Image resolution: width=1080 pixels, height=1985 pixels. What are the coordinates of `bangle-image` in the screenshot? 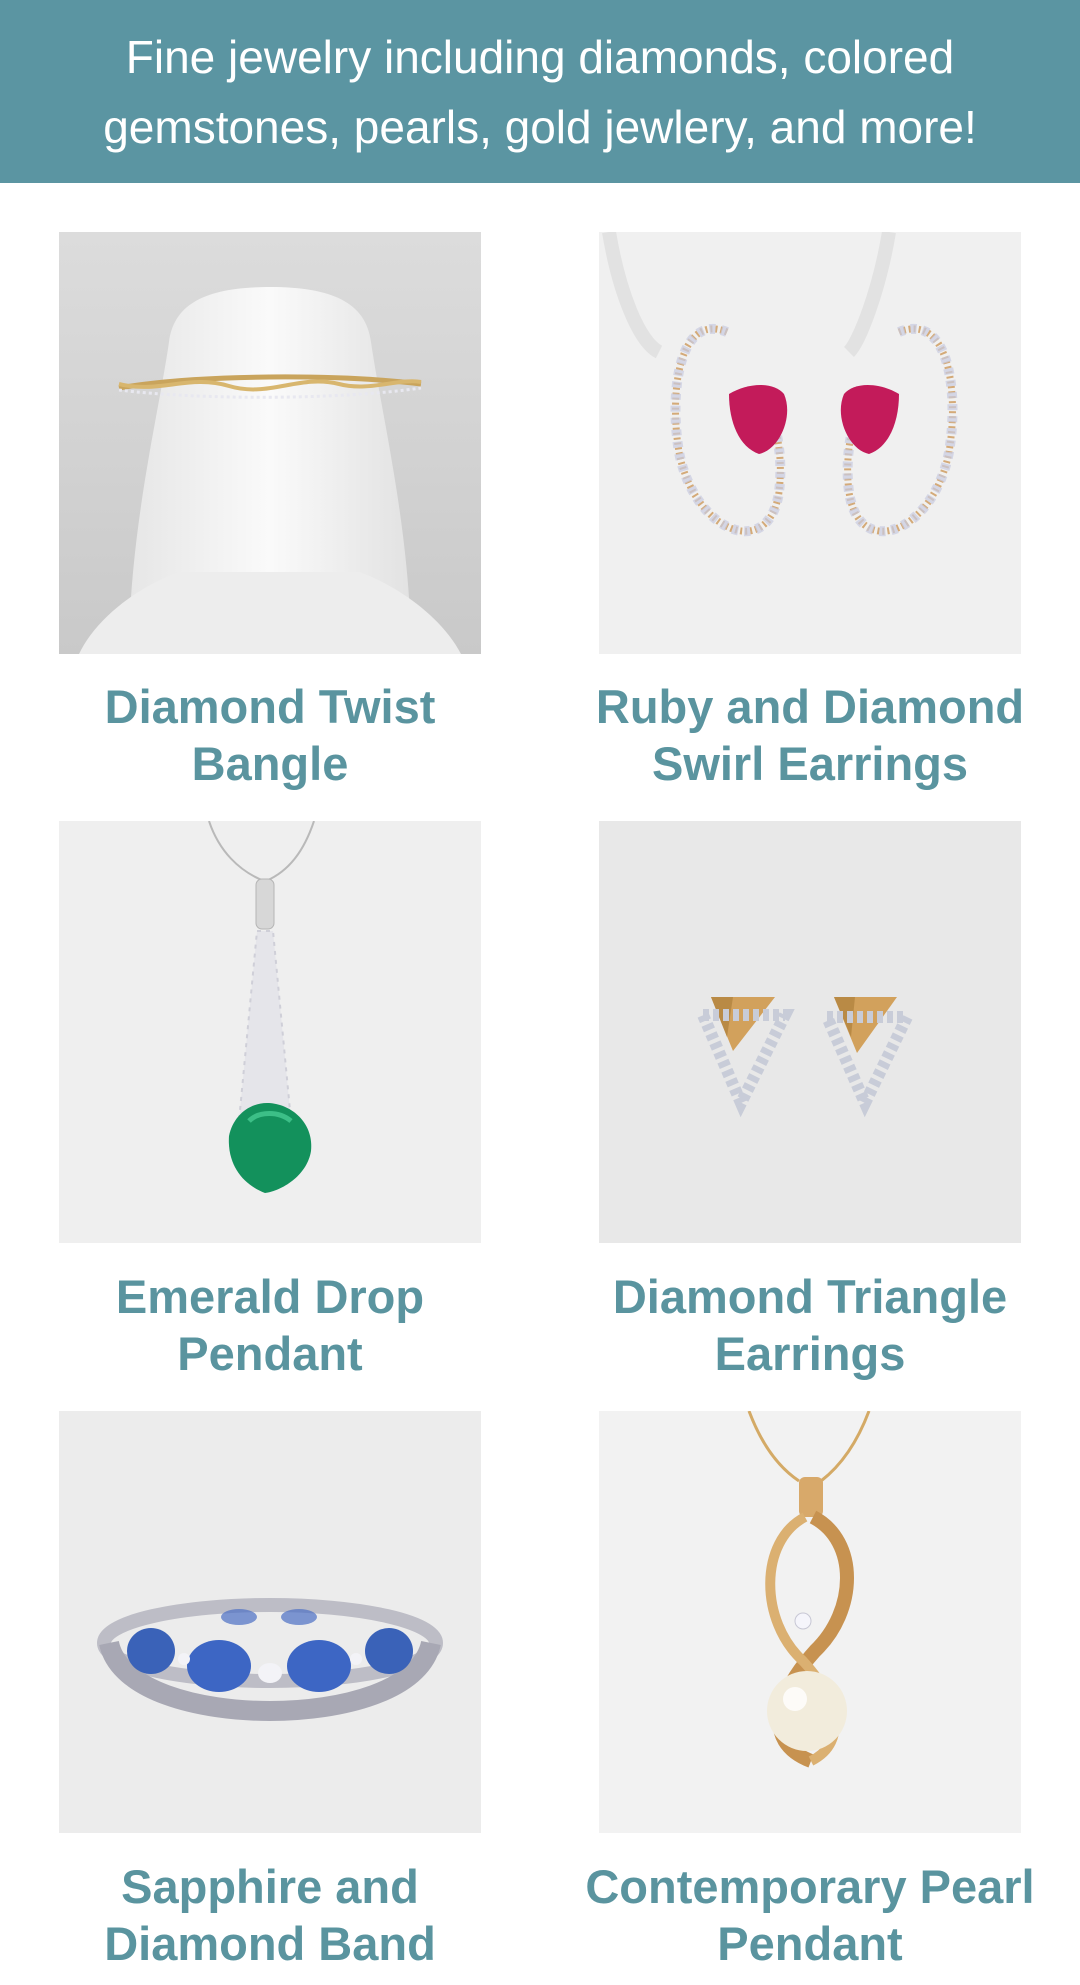 It's located at (270, 443).